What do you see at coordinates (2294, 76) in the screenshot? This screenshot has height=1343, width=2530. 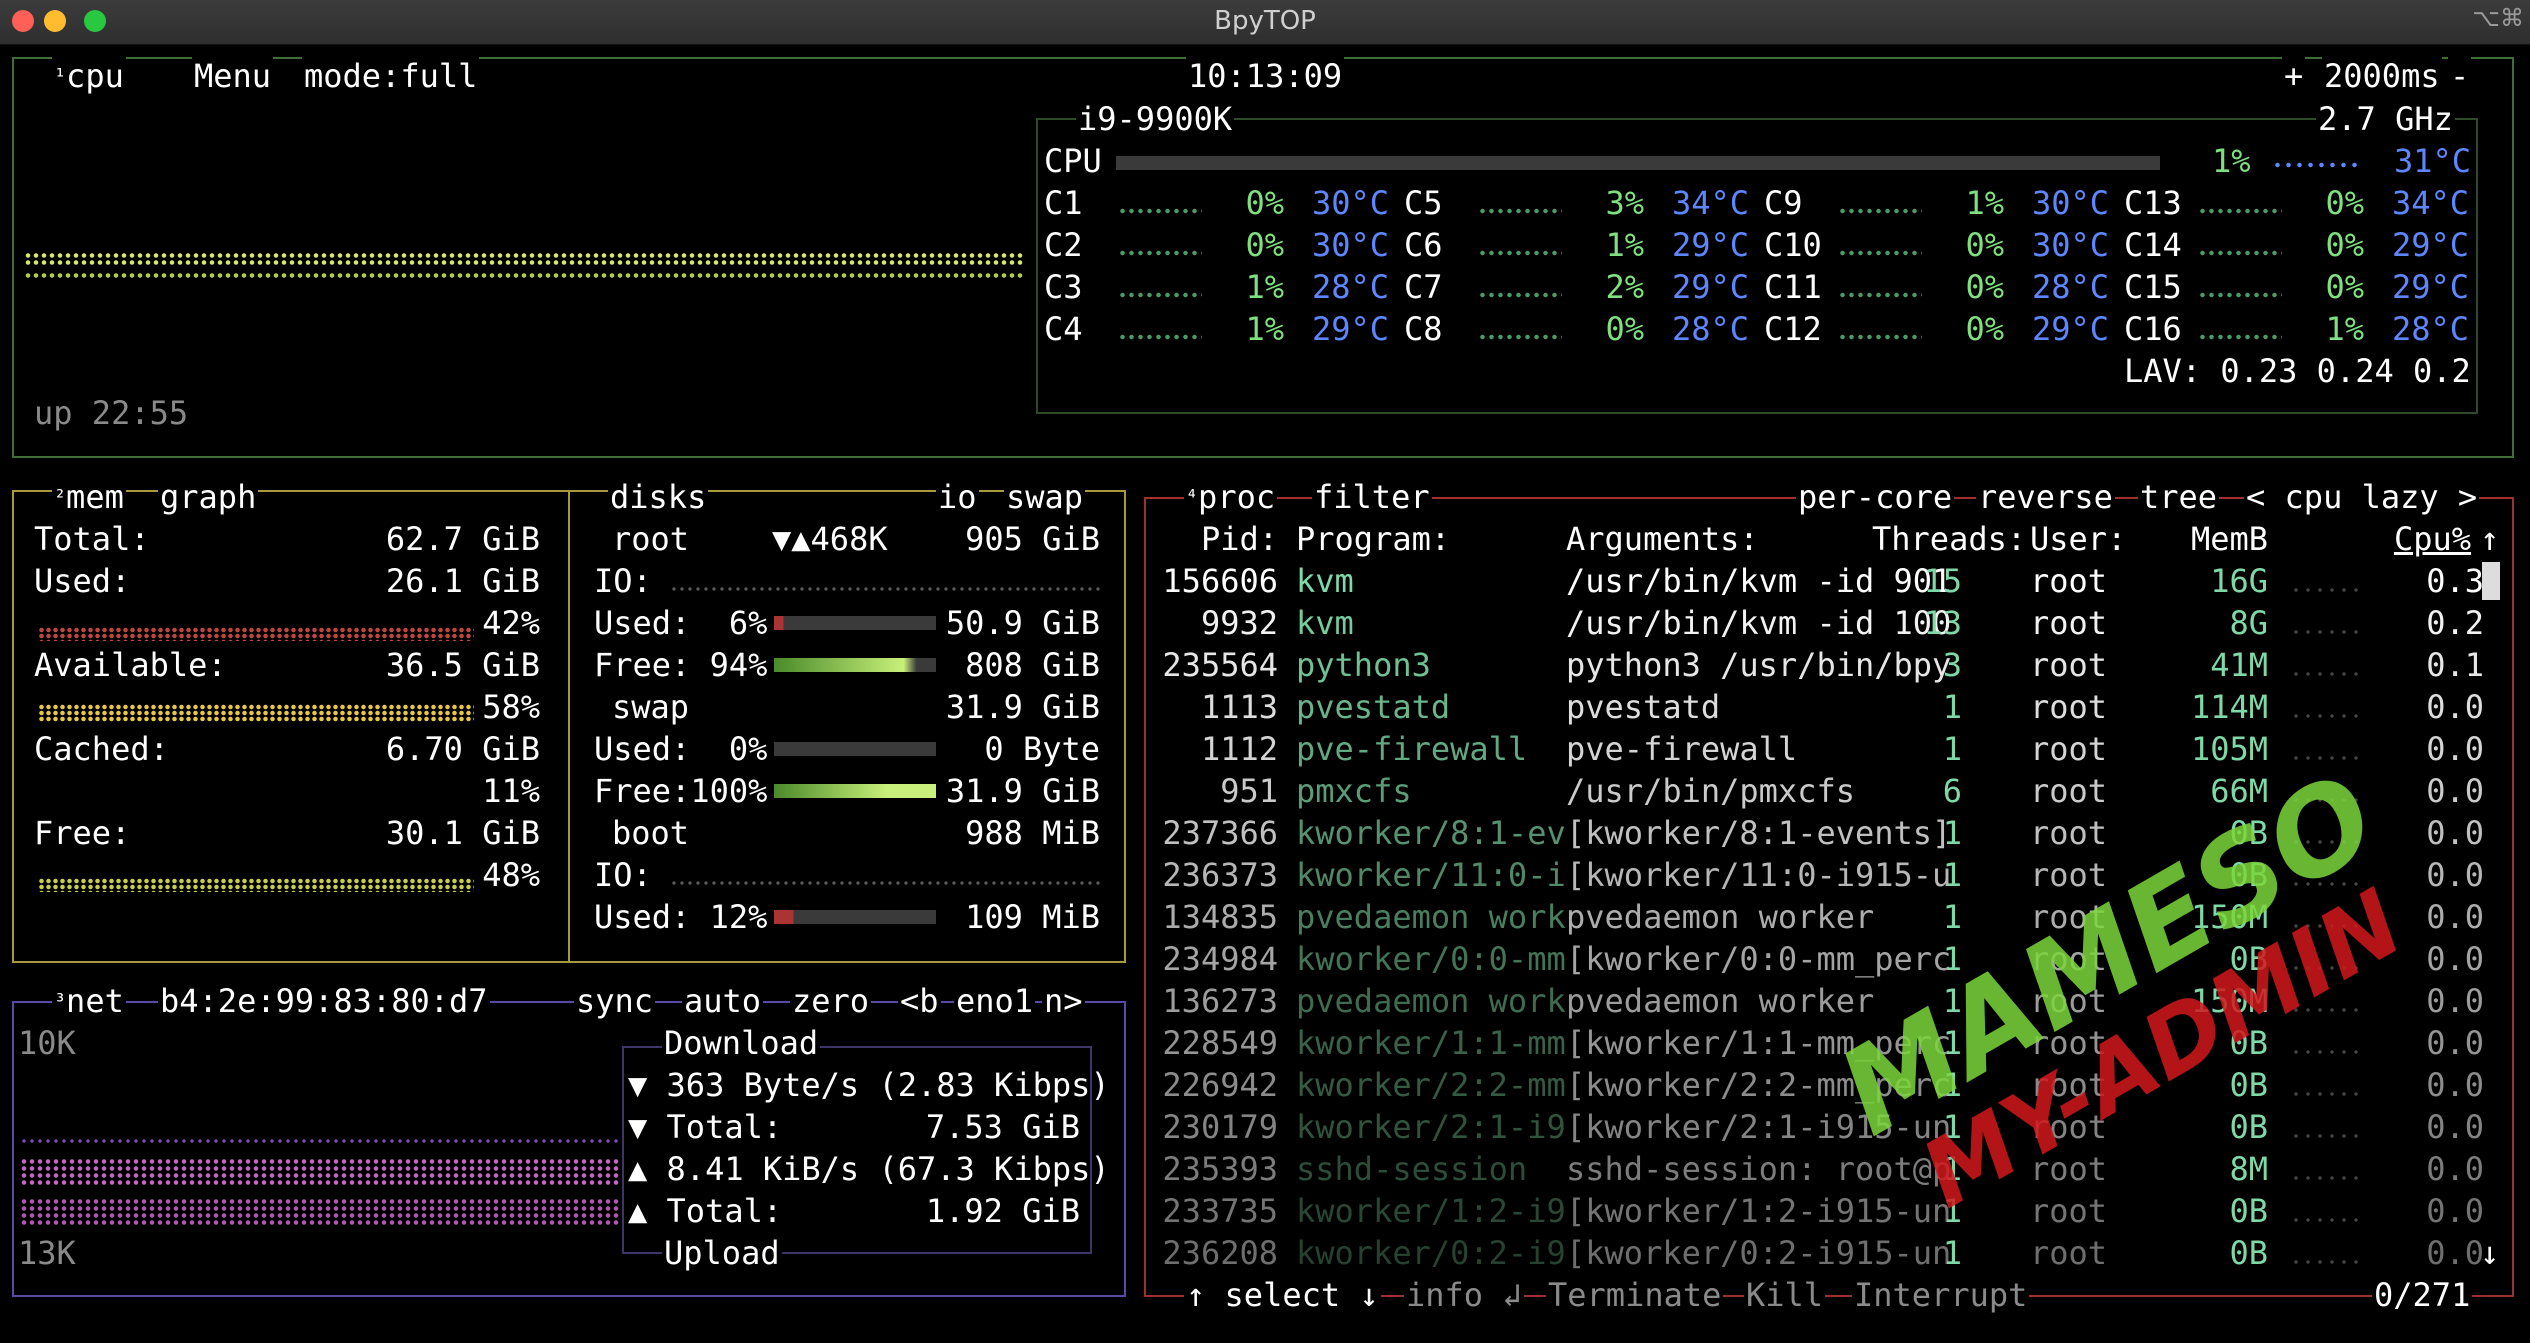 I see `interval-increase-button: +` at bounding box center [2294, 76].